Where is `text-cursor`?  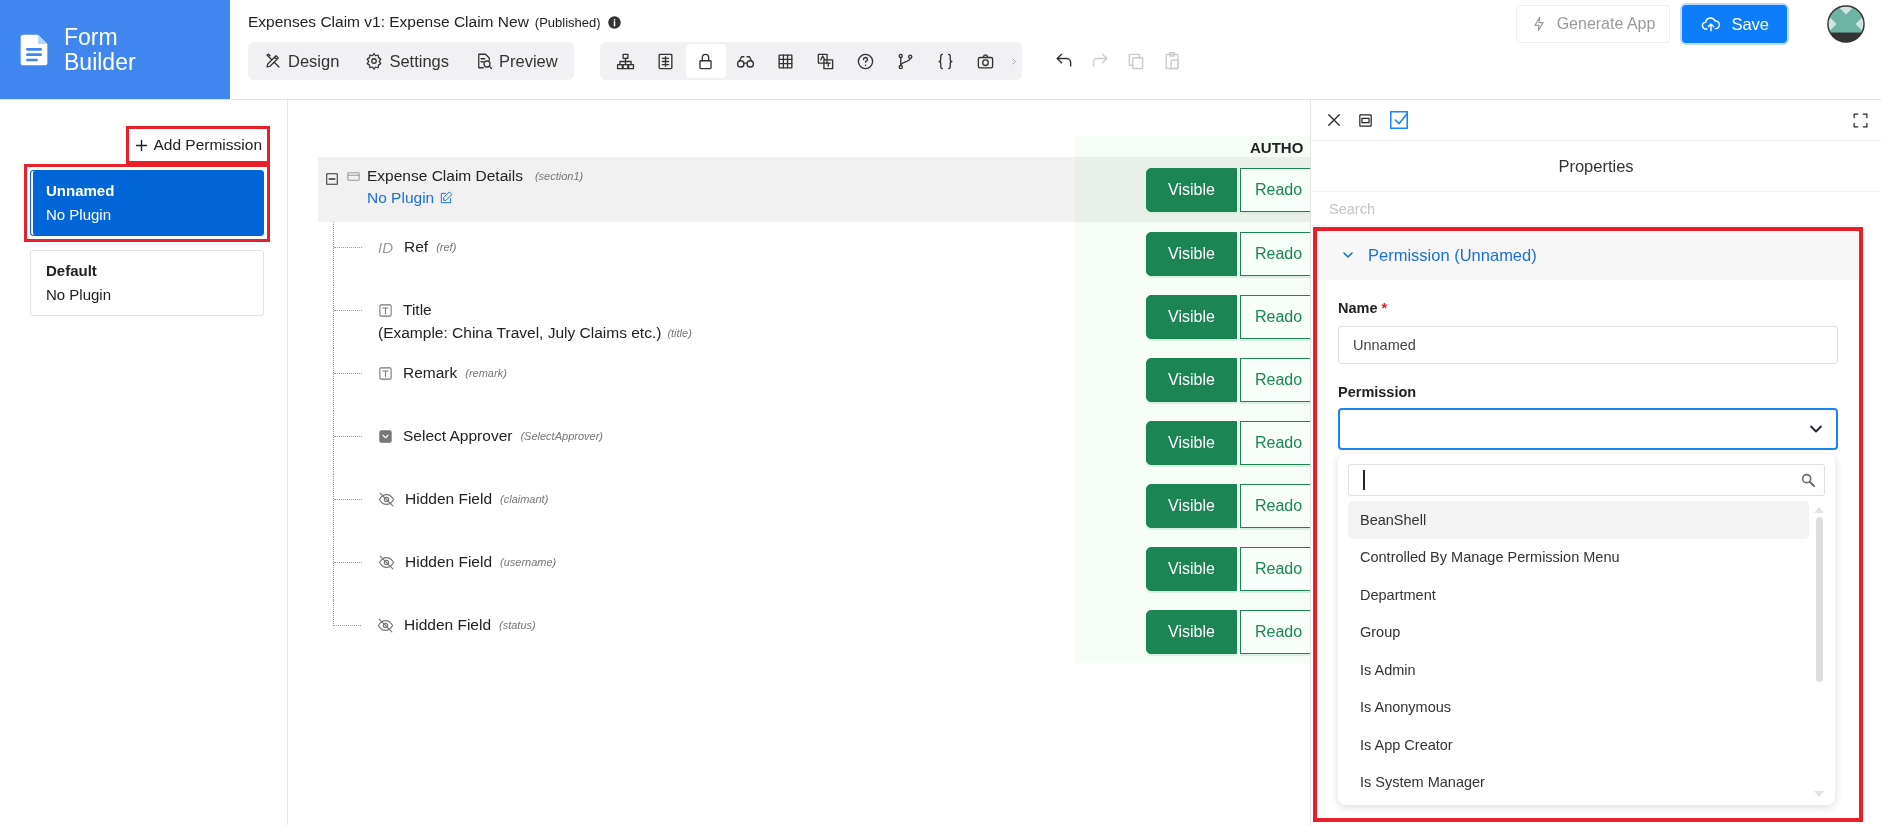 text-cursor is located at coordinates (1364, 480).